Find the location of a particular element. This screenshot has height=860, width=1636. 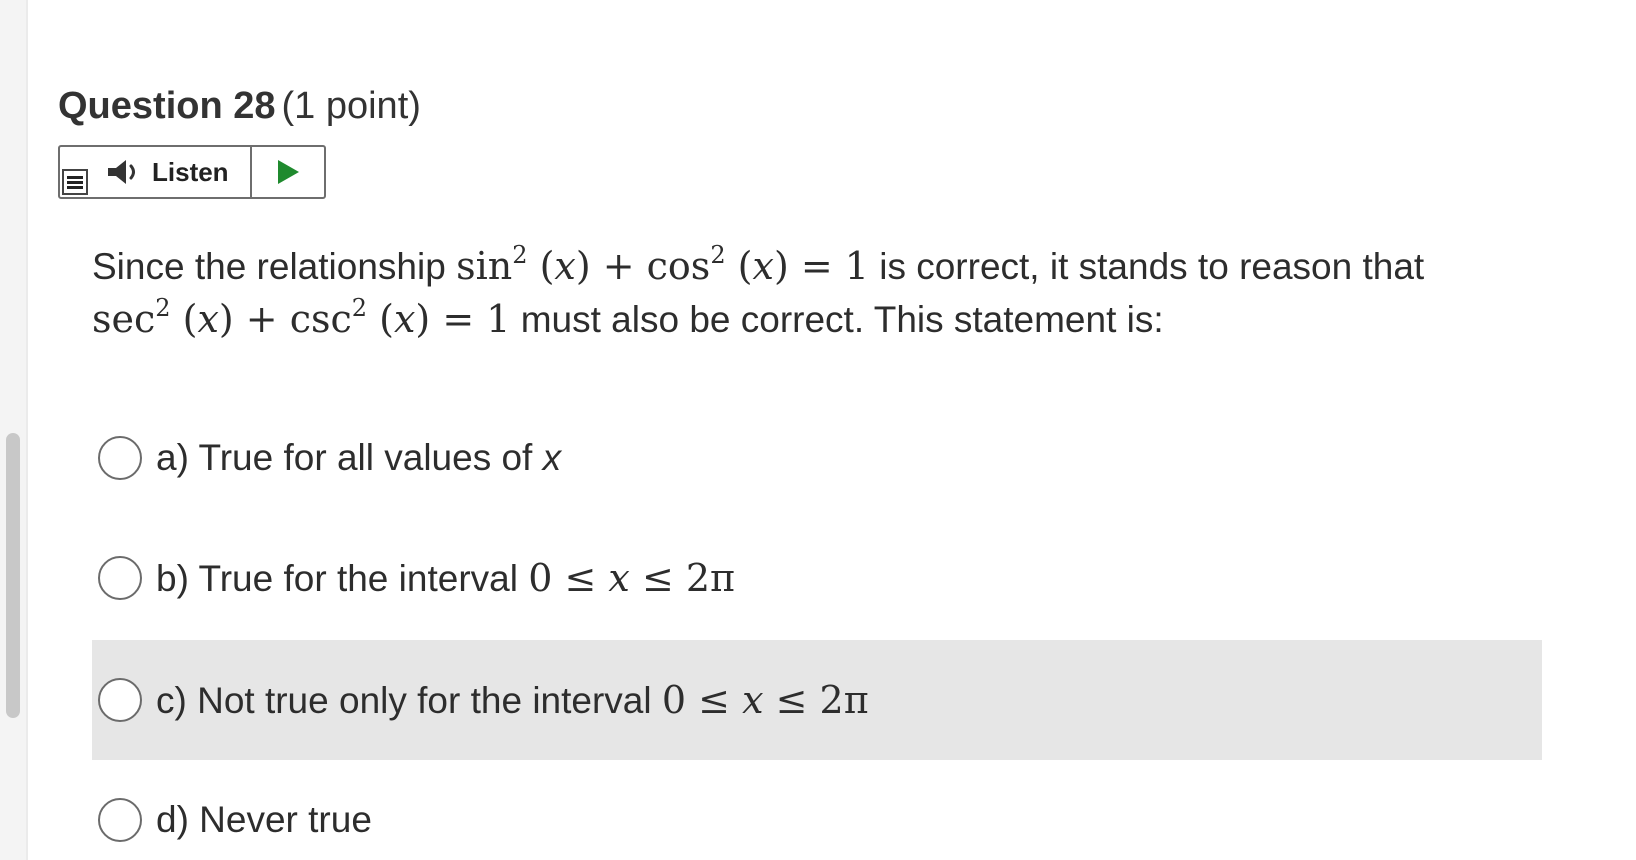

choice-d-radio is located at coordinates (120, 820).